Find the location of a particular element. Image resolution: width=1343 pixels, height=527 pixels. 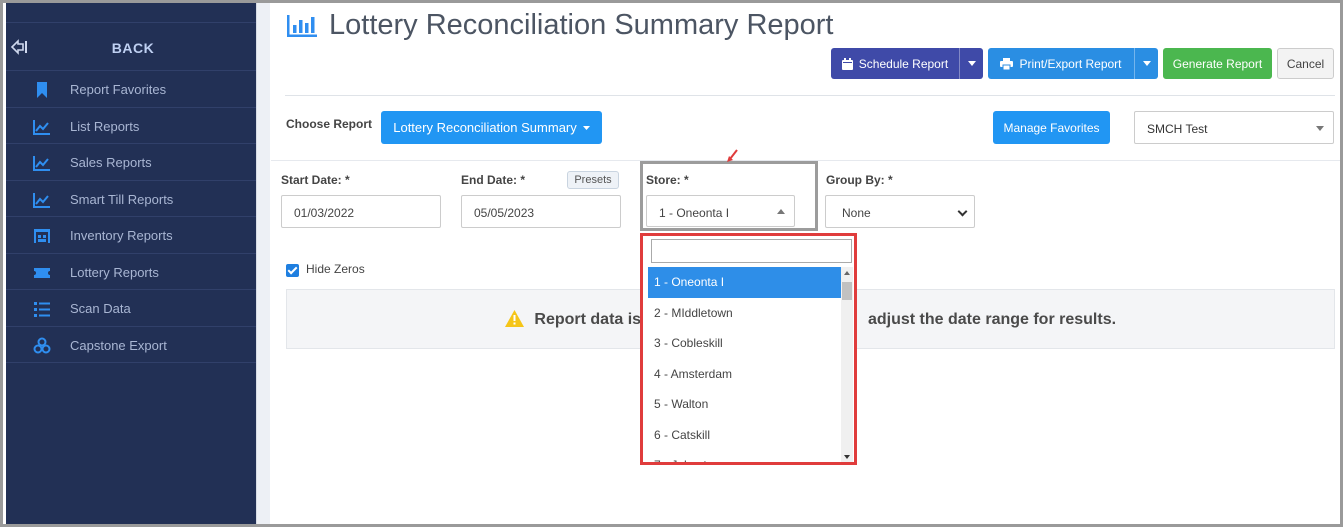

start-date-label: Start Date: * is located at coordinates (315, 180).